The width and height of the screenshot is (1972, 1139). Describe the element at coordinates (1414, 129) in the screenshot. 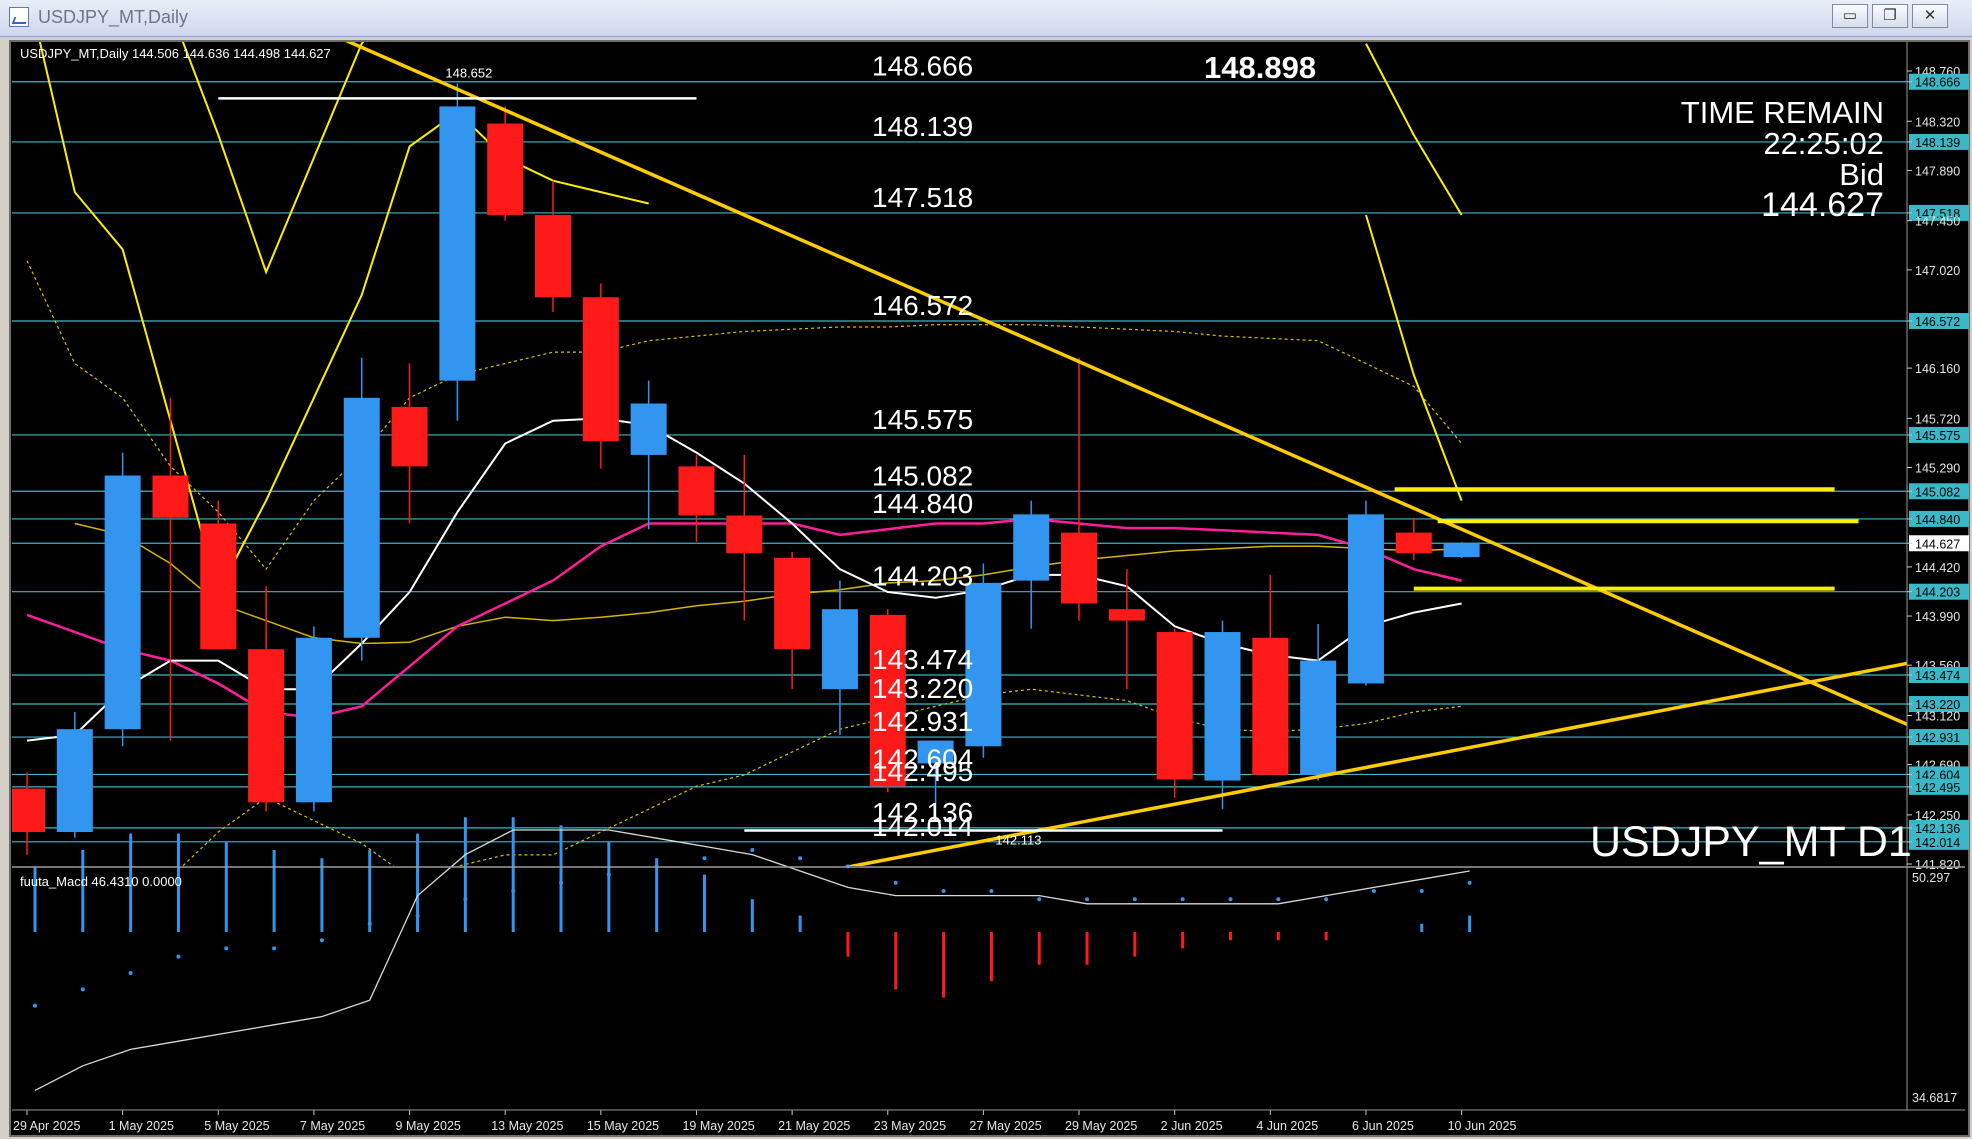

I see `band-upper-line` at that location.